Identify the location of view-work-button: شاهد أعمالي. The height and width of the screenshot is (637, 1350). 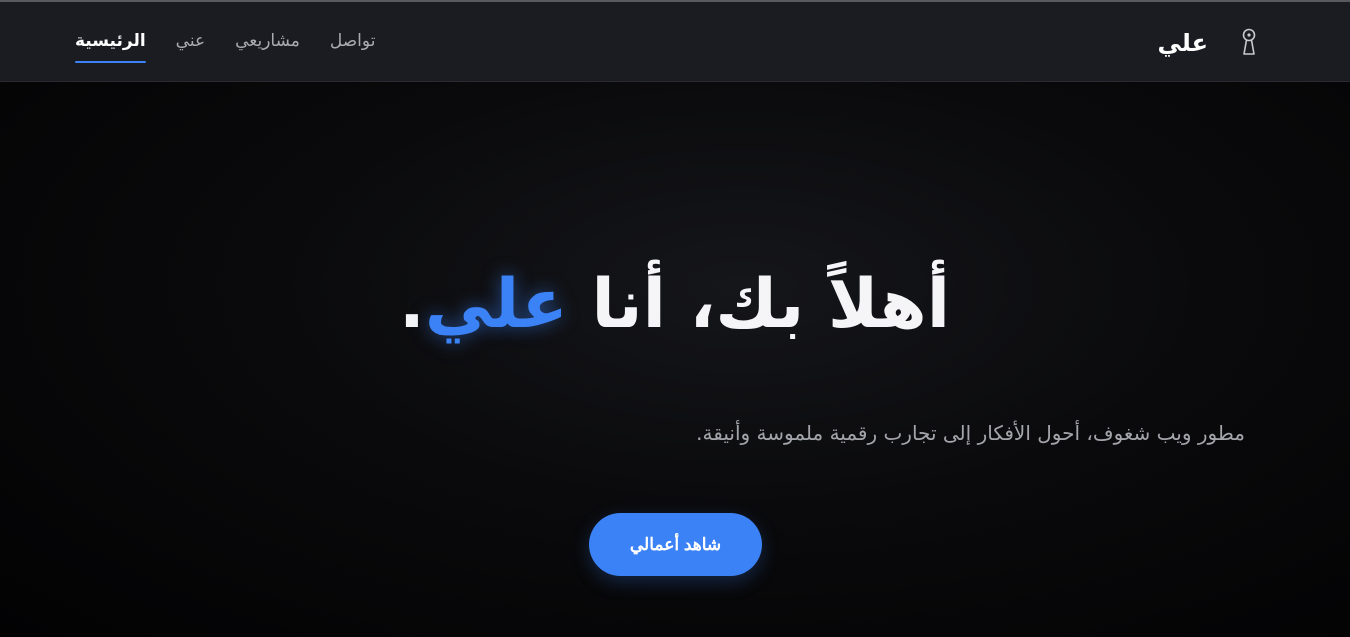
(675, 544).